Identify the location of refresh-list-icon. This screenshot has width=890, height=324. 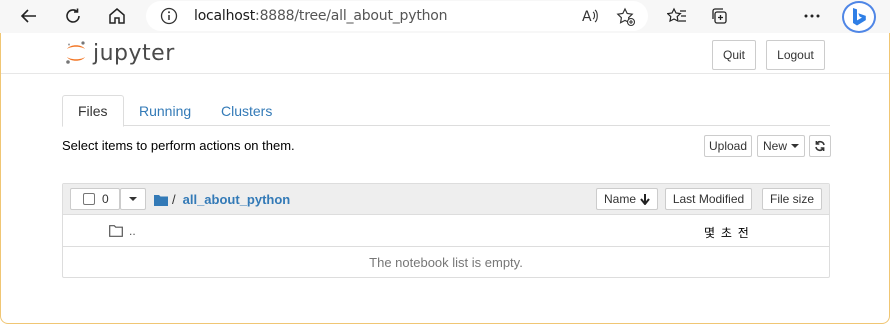
(820, 146).